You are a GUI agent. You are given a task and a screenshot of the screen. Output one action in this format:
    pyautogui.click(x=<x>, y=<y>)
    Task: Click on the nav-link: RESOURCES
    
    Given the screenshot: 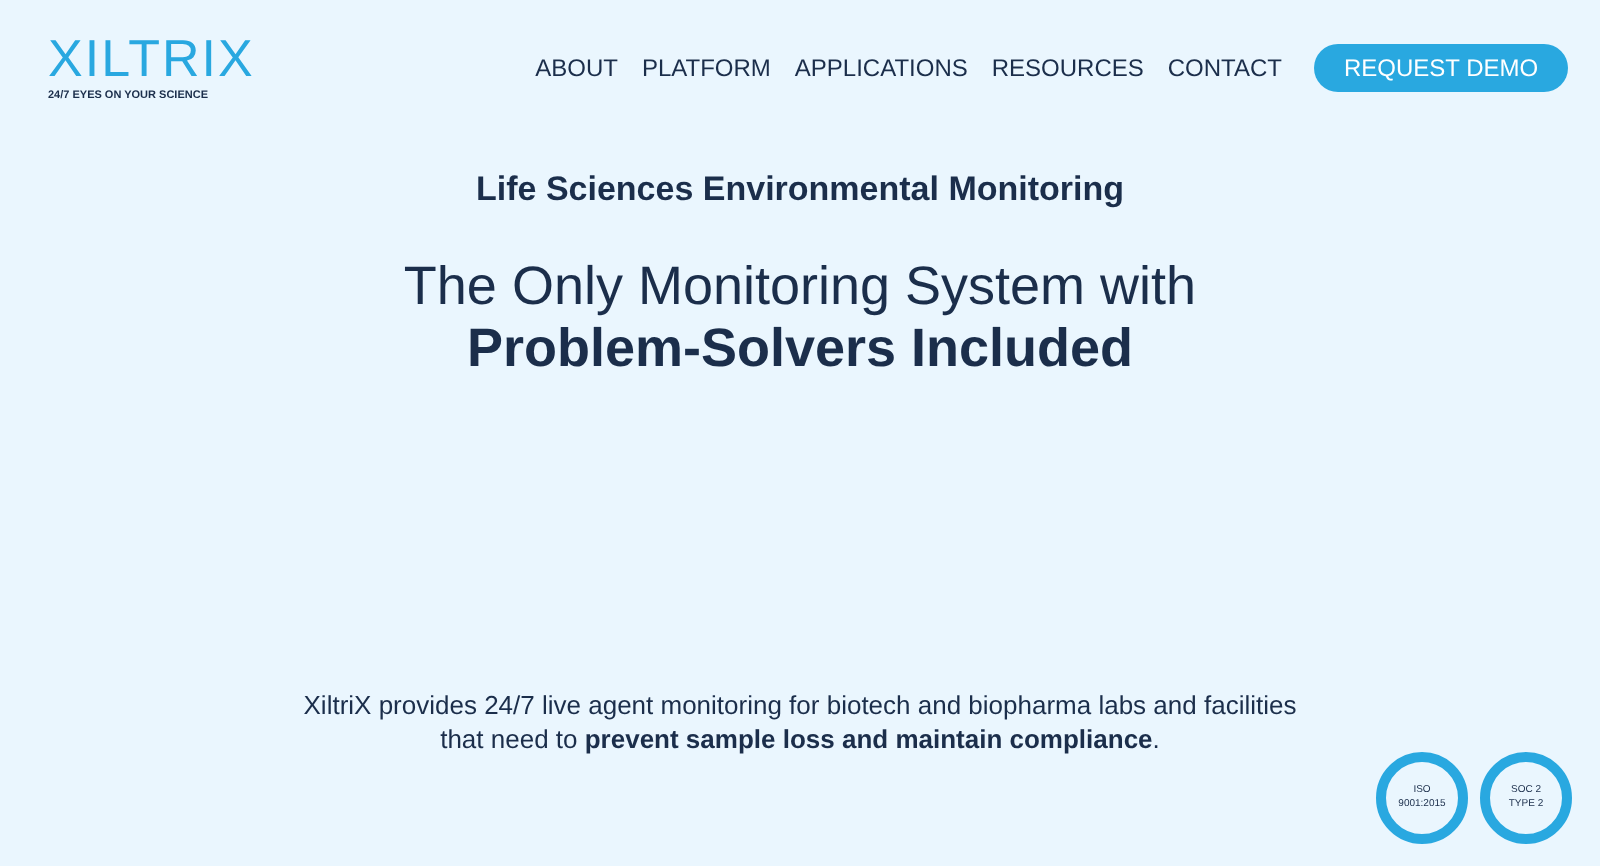 What is the action you would take?
    pyautogui.click(x=1067, y=68)
    